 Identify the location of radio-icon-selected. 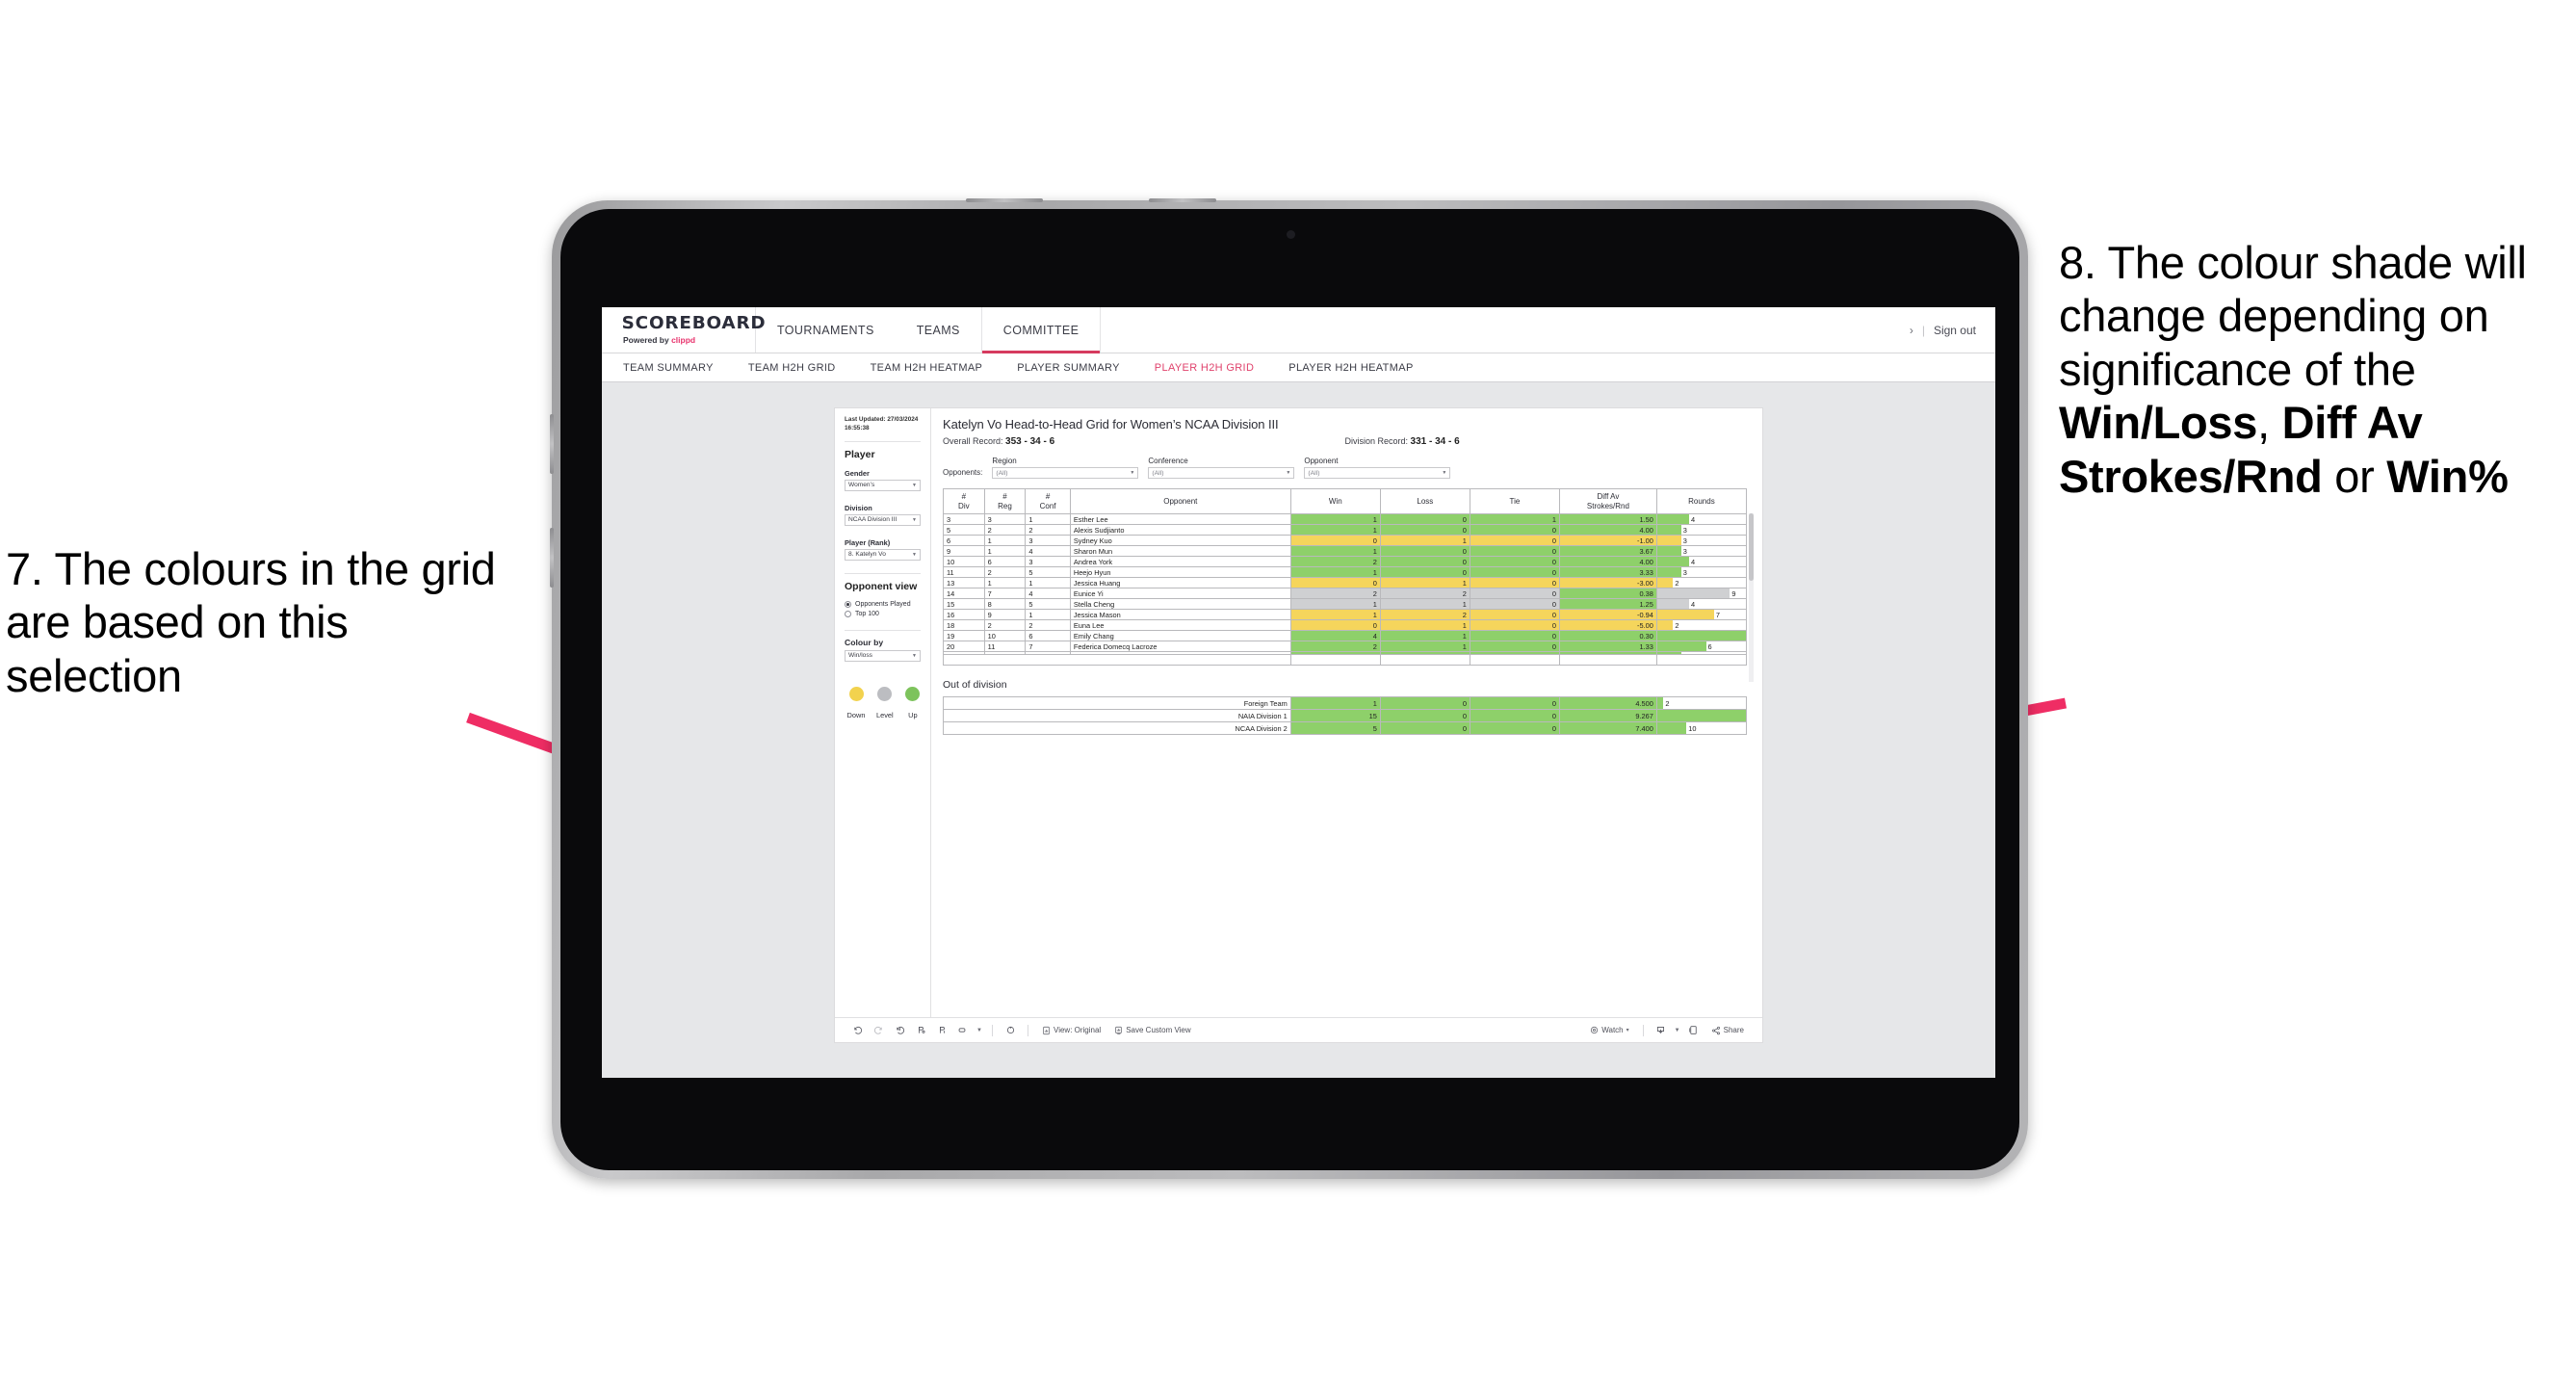
(848, 604).